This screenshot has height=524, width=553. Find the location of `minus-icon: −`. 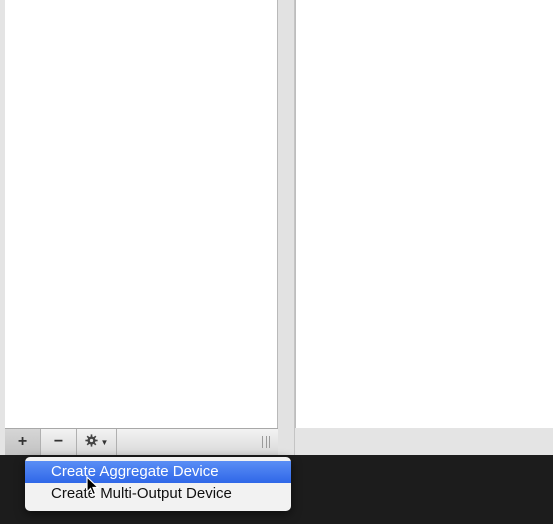

minus-icon: − is located at coordinates (58, 441).